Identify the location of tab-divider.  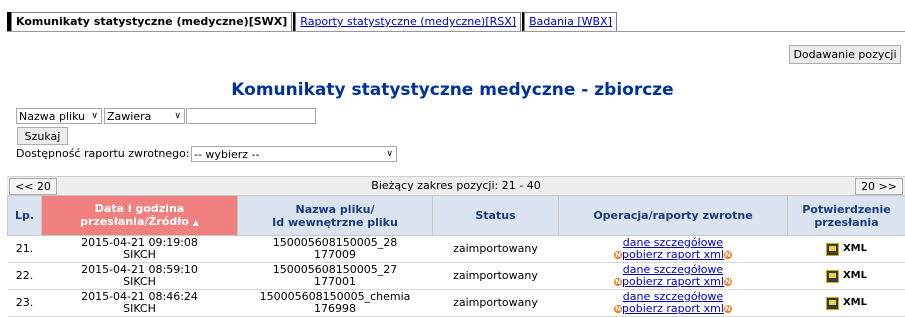
(456, 31).